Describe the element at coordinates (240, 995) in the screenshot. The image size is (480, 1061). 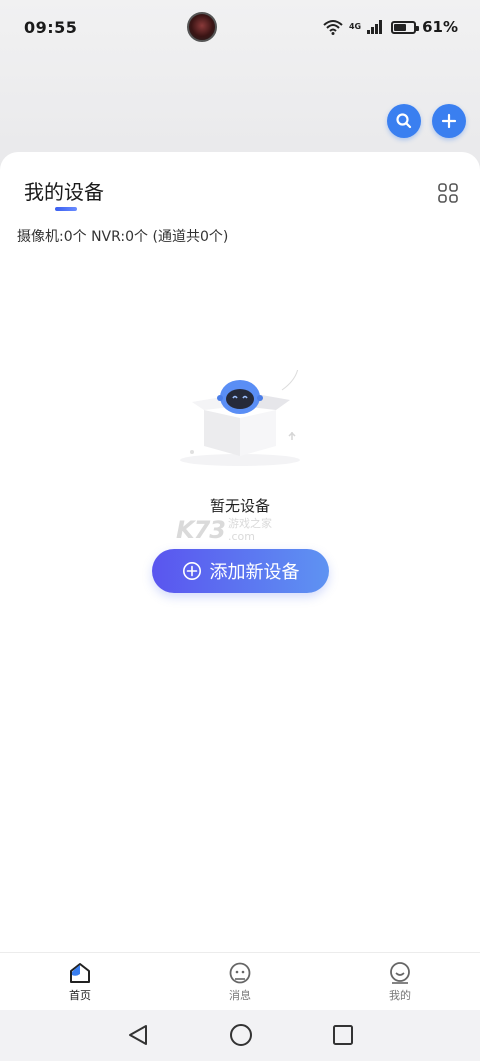
I see `nav-label-messages: 消息` at that location.